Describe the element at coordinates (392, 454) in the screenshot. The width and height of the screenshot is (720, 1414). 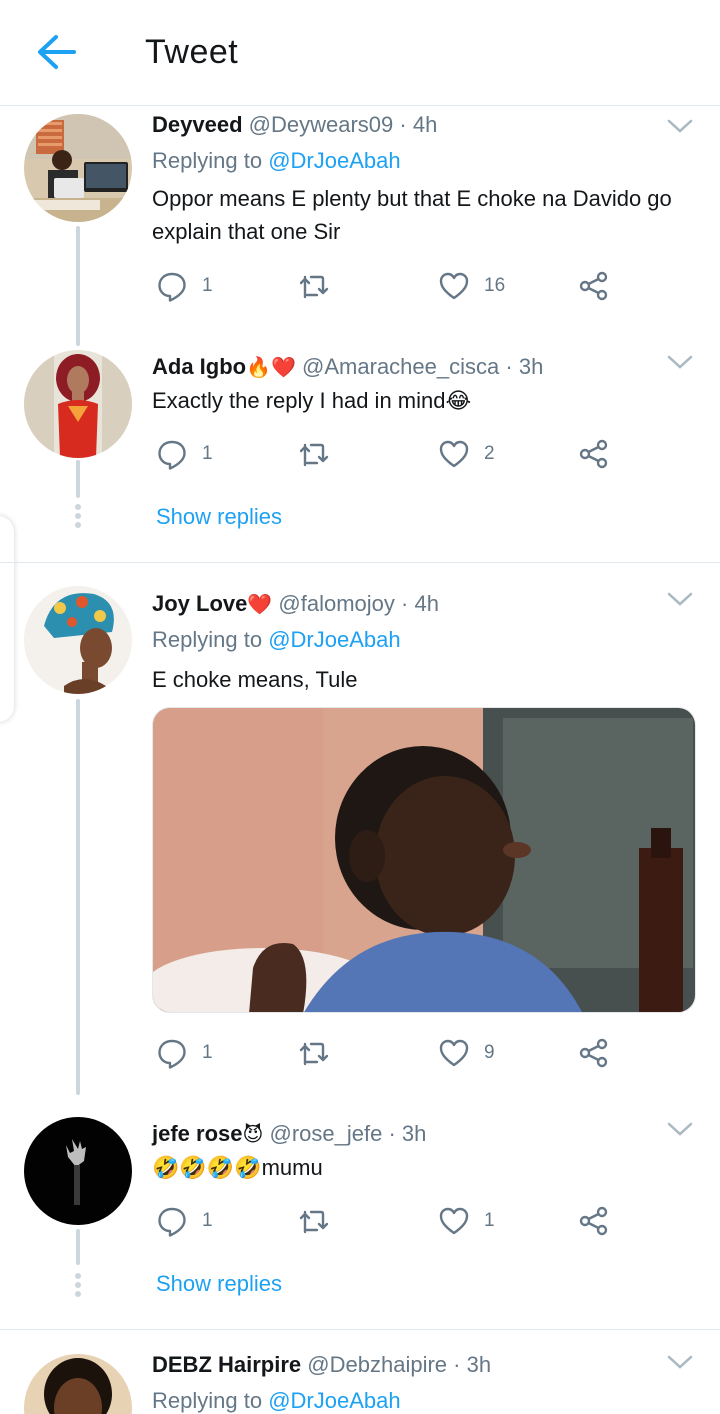
I see `tweet-actions: 1 2` at that location.